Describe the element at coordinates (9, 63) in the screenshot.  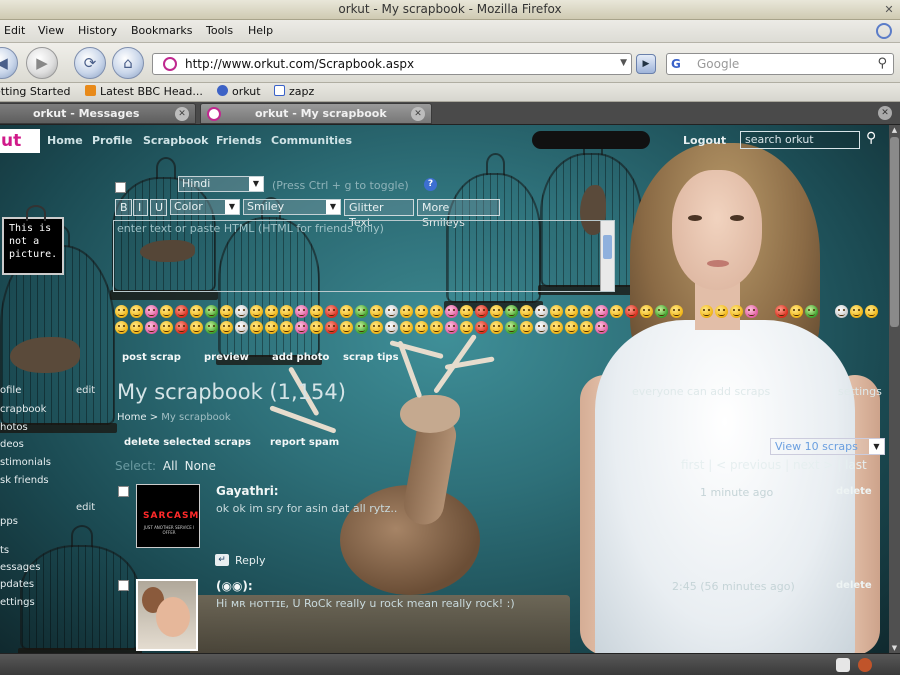
I see `back-button: ◀` at that location.